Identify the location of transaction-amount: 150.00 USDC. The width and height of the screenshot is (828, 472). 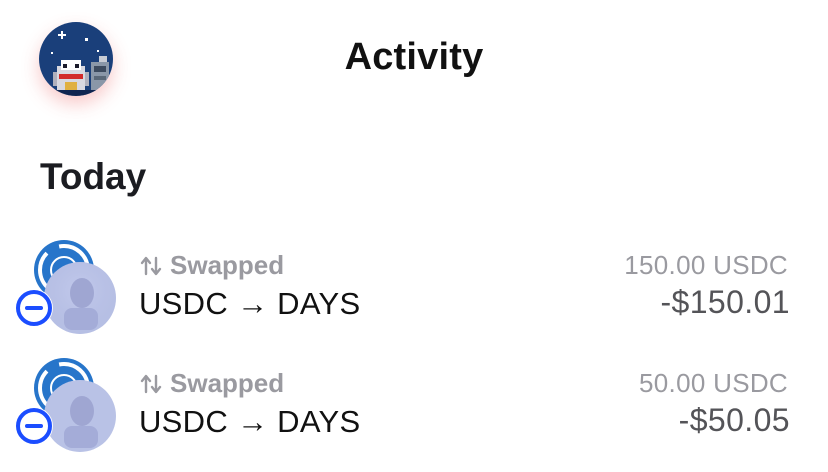
(706, 265).